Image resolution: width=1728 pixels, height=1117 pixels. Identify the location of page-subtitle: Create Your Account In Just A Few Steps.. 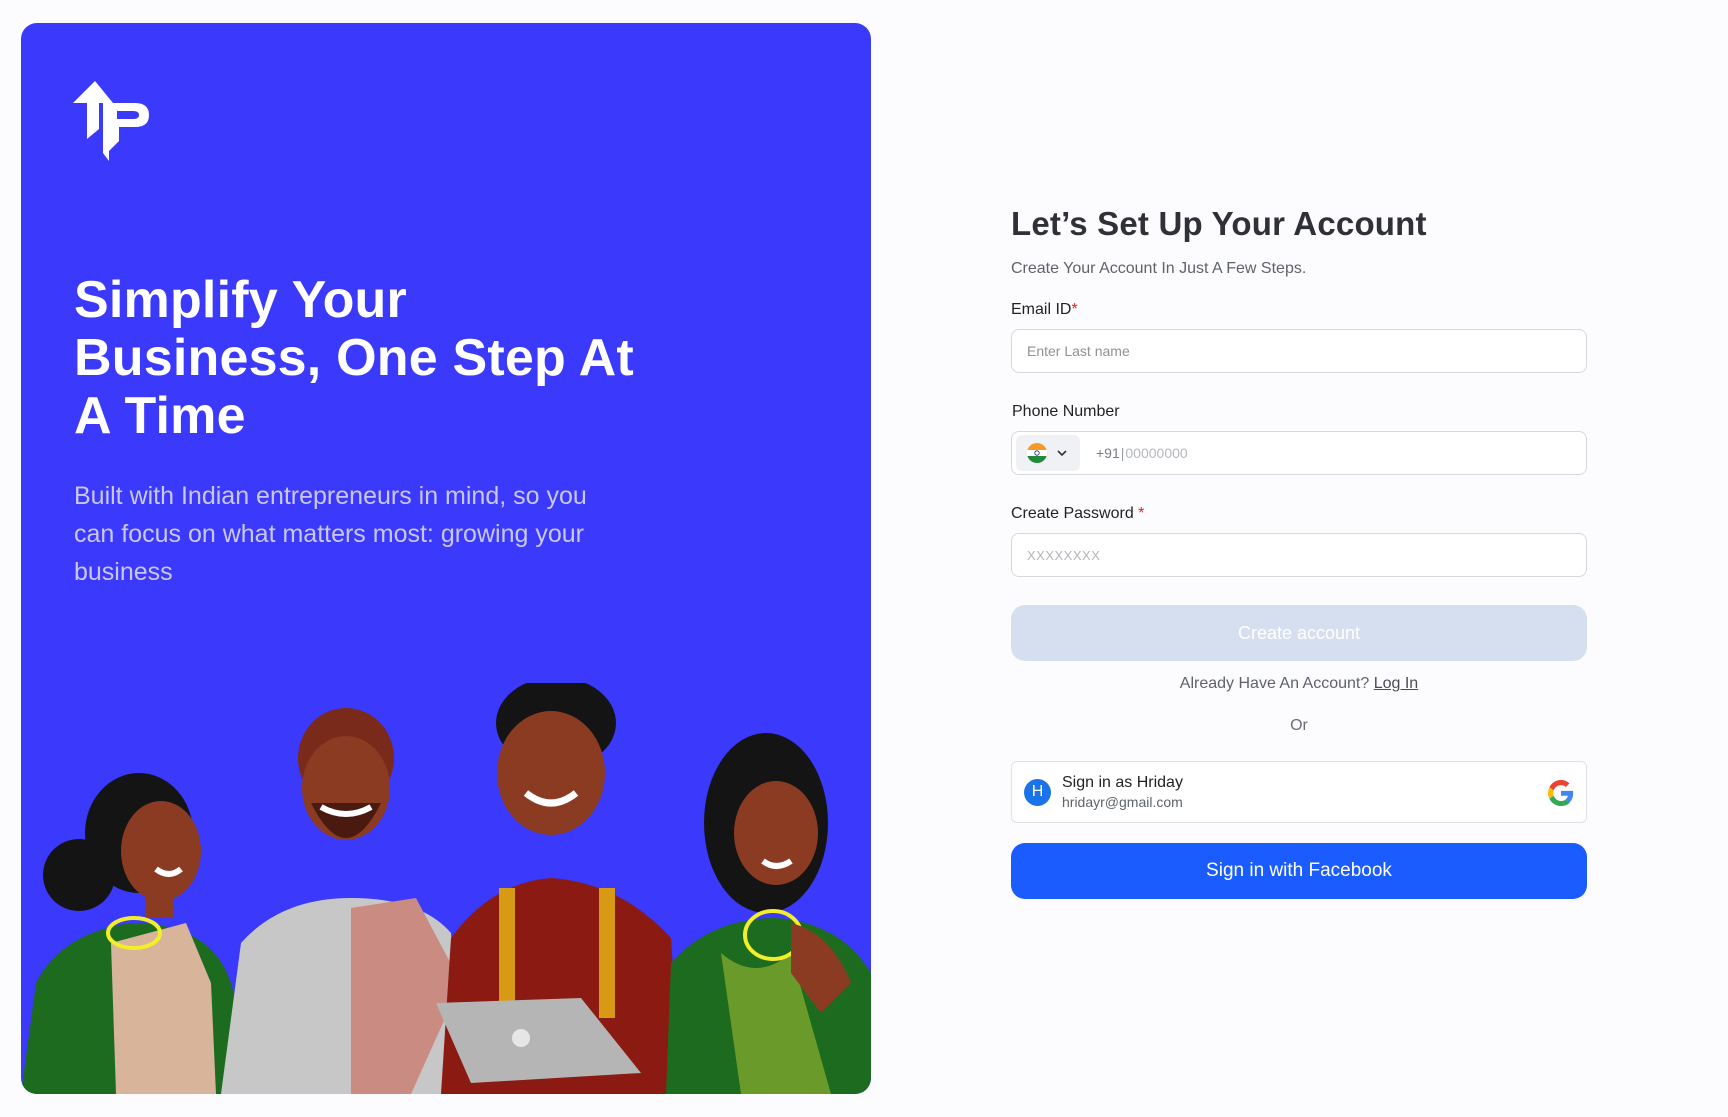
(1159, 268).